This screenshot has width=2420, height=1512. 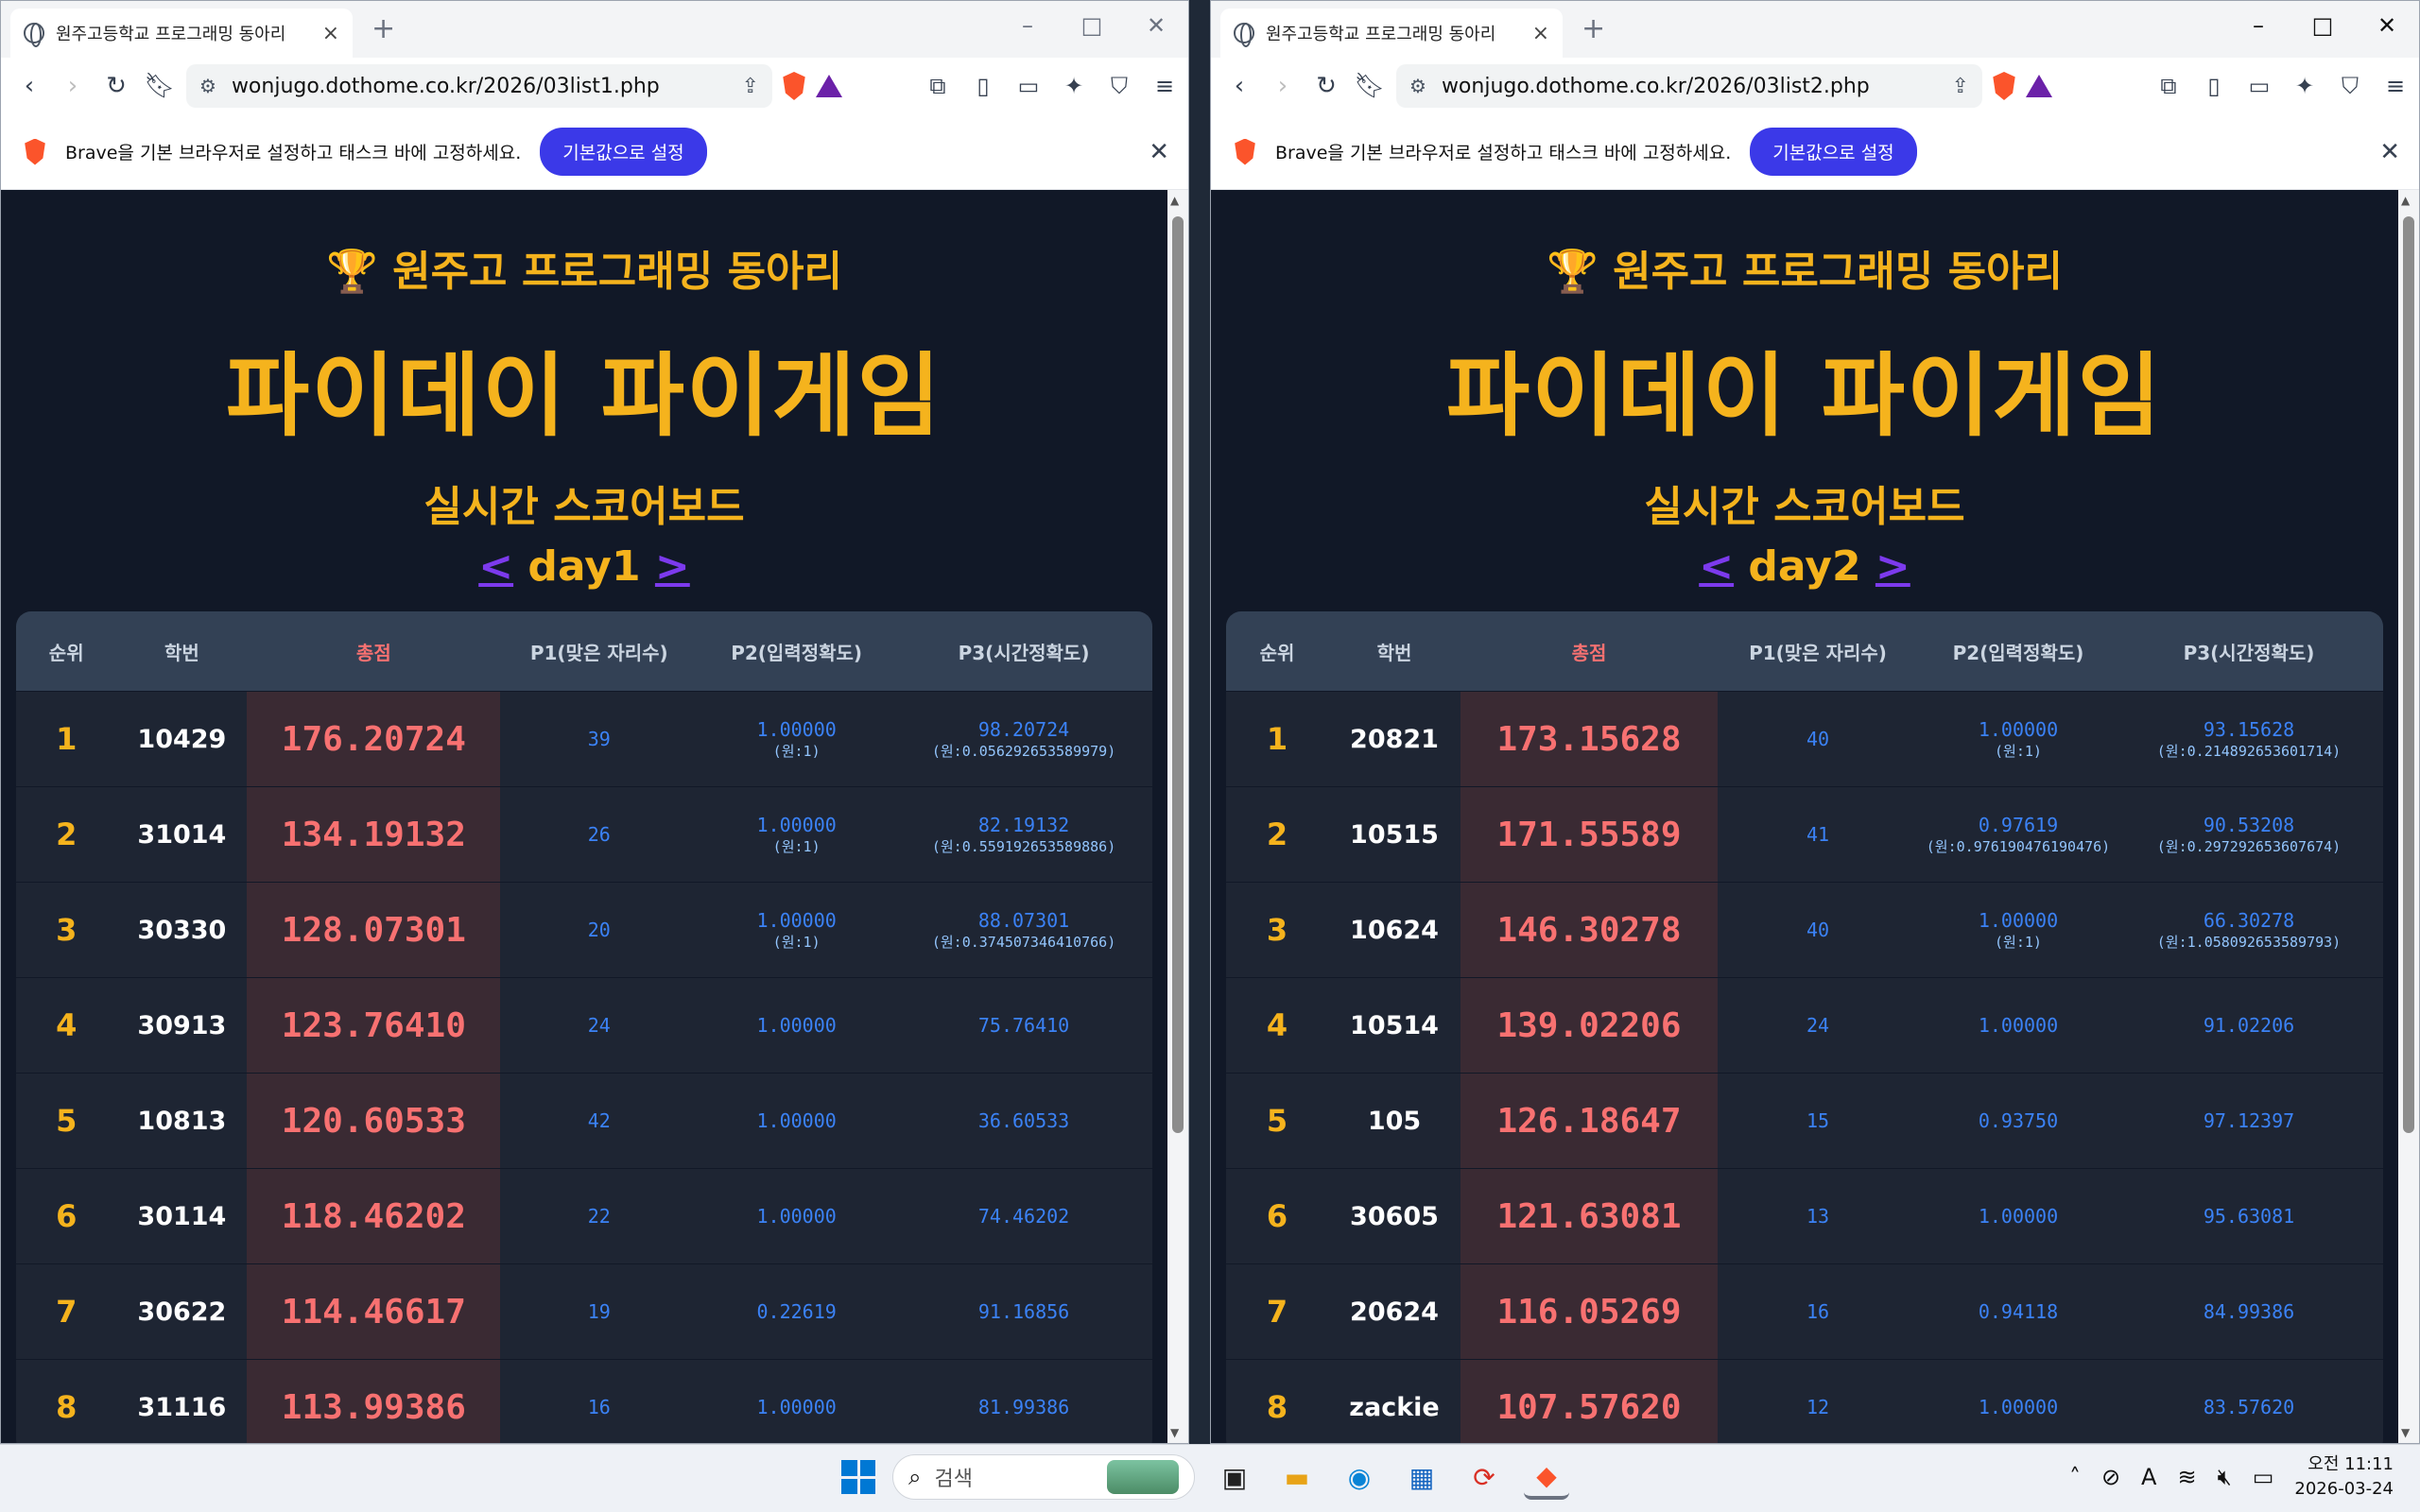 What do you see at coordinates (584, 1311) in the screenshot?
I see `table-row: 7 30622 114.46617 19 0.22619 91.16856` at bounding box center [584, 1311].